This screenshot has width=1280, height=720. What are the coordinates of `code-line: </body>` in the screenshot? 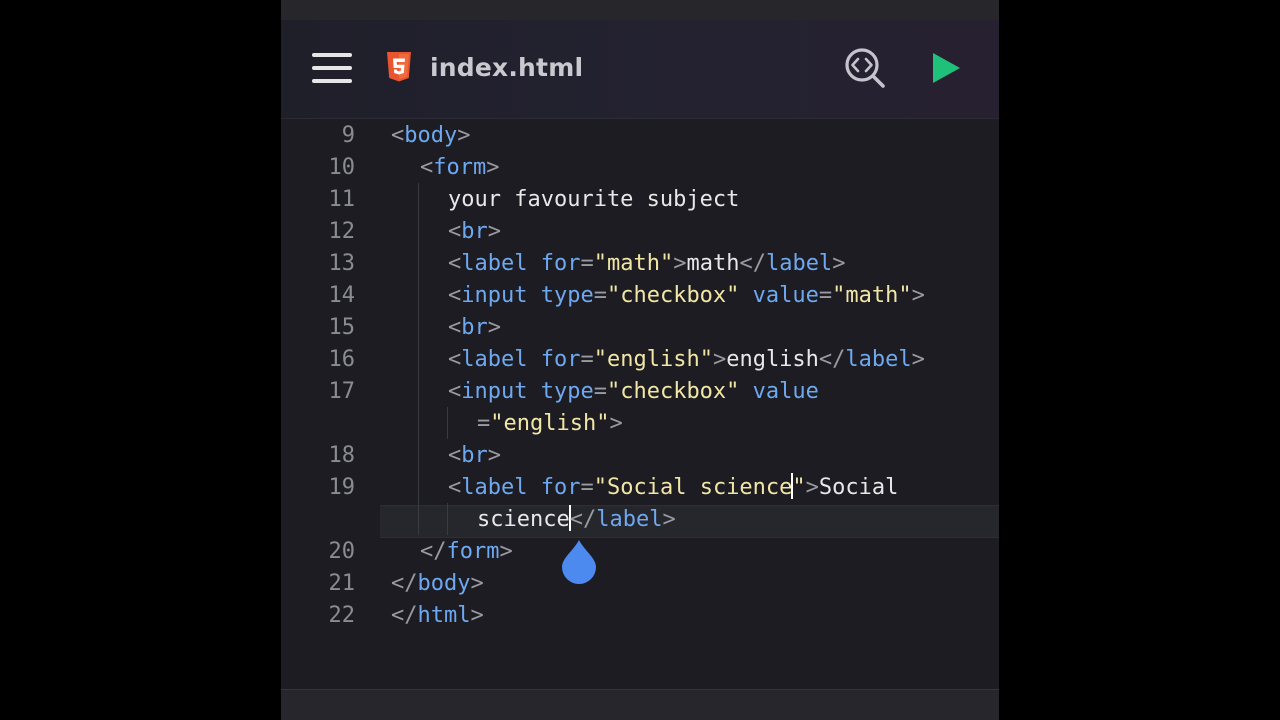 It's located at (437, 584).